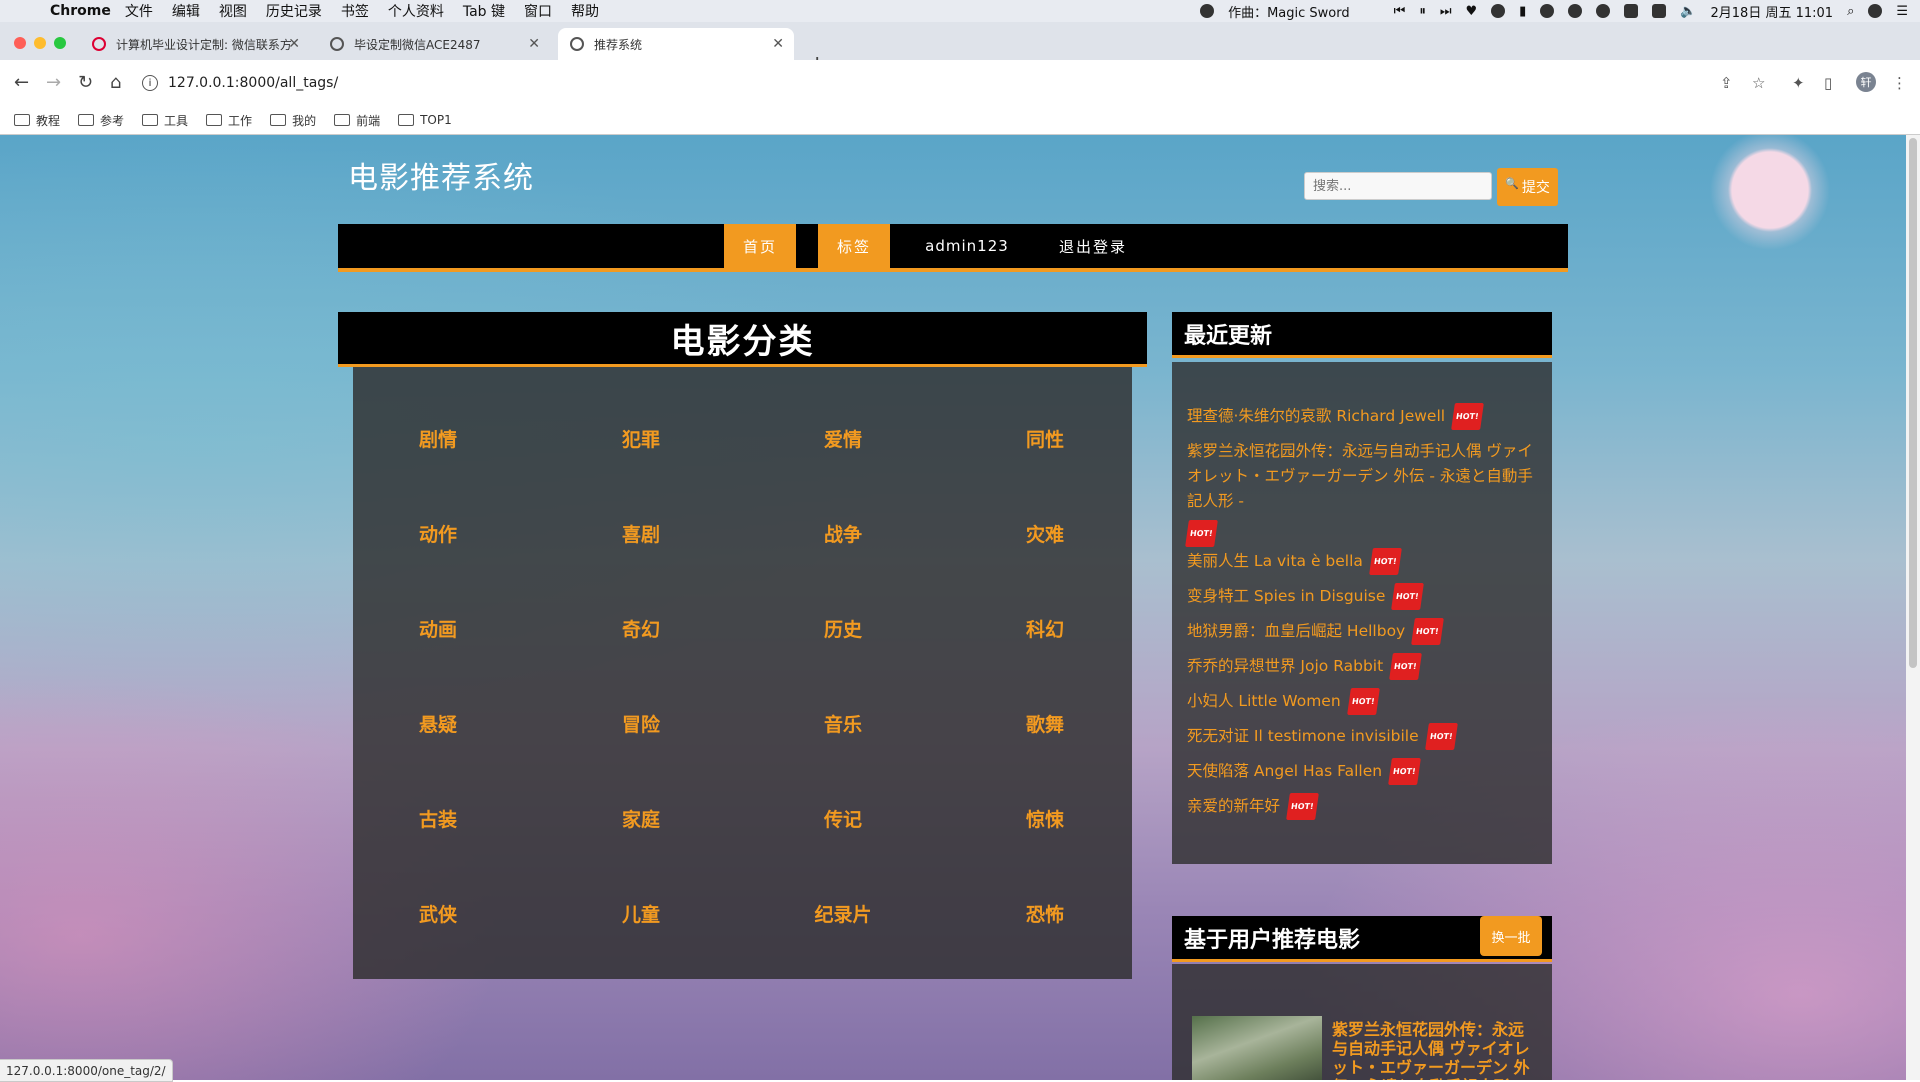  Describe the element at coordinates (355, 11) in the screenshot. I see `menu-bookmarks: 书签` at that location.